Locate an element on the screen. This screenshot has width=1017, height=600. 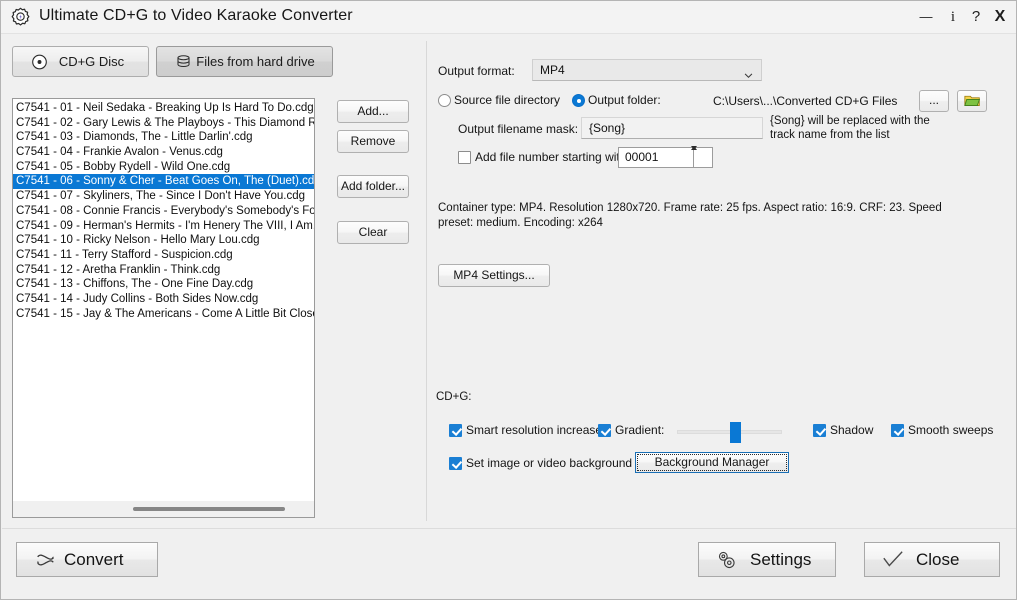
open-folder-icon is located at coordinates (972, 103).